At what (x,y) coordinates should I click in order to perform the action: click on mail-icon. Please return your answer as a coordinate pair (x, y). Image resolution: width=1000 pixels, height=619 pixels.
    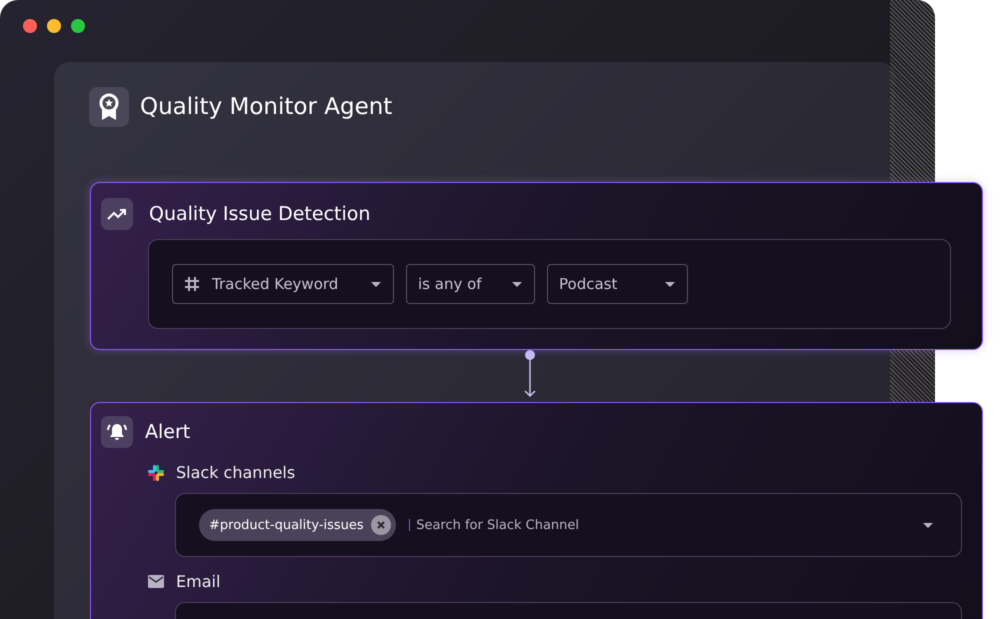
    Looking at the image, I should click on (156, 581).